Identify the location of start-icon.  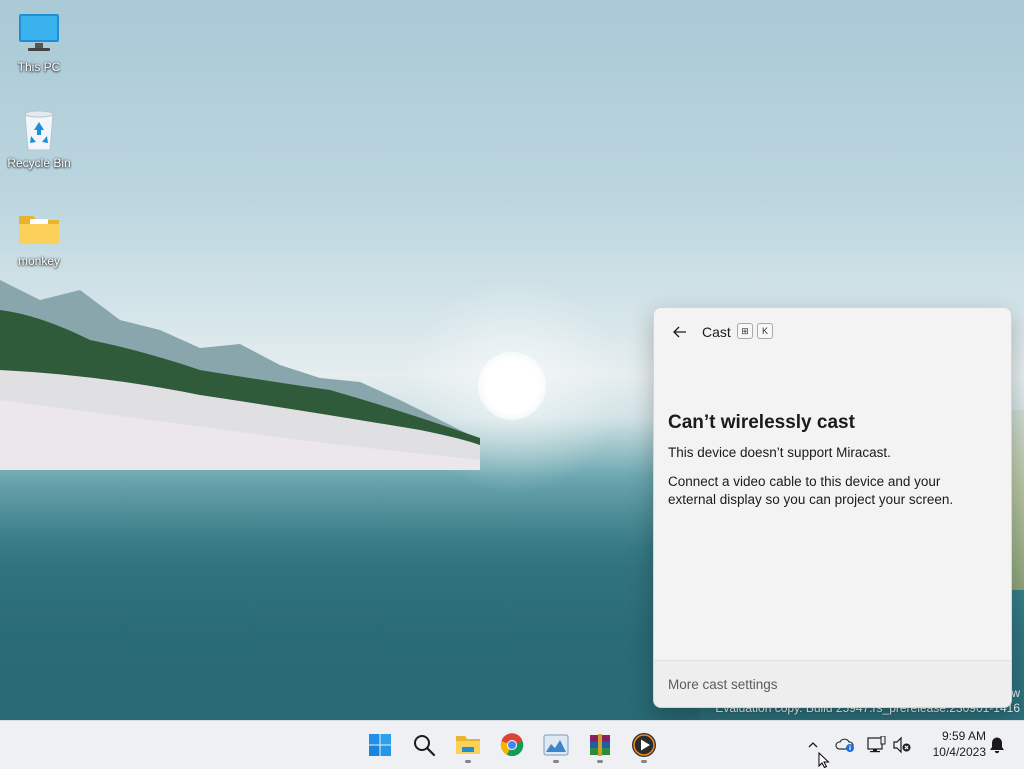
(380, 745).